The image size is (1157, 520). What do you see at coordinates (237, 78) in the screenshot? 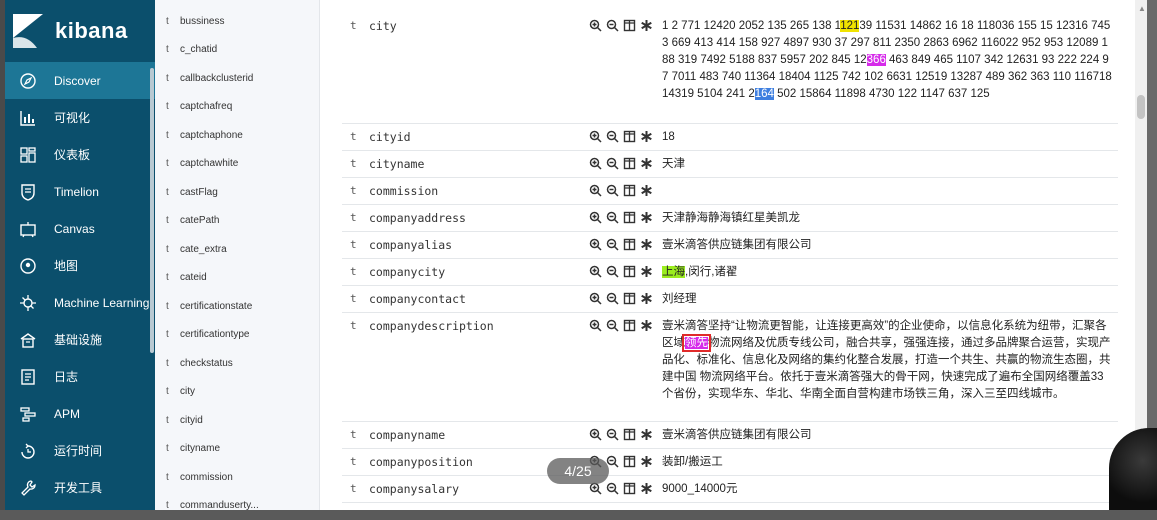
I see `field-list-item: tcallbackclusterid` at bounding box center [237, 78].